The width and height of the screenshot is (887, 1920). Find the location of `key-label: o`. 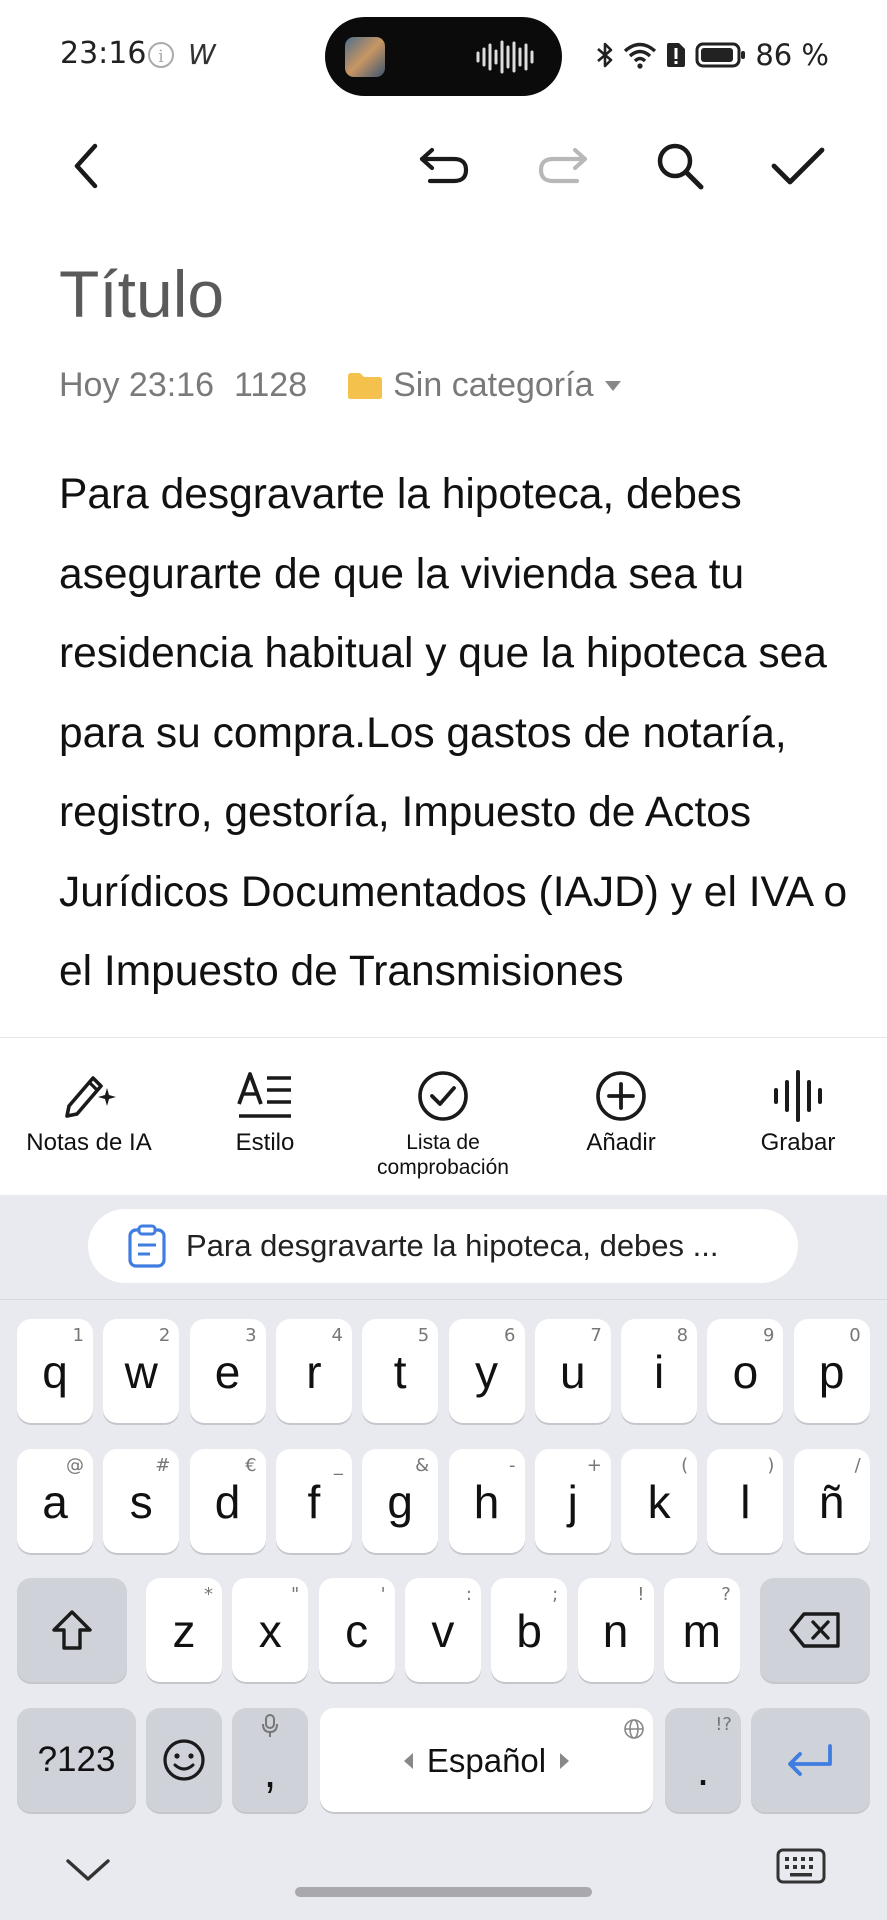

key-label: o is located at coordinates (745, 1372).